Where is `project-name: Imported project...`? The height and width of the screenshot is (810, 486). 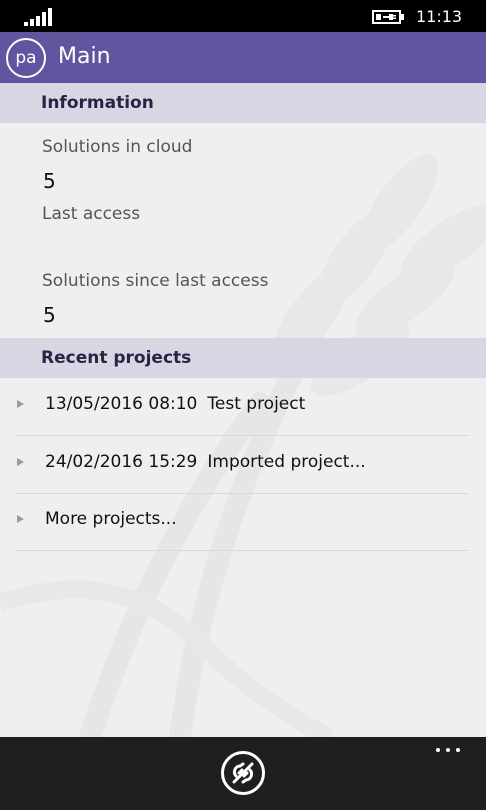
project-name: Imported project... is located at coordinates (286, 462).